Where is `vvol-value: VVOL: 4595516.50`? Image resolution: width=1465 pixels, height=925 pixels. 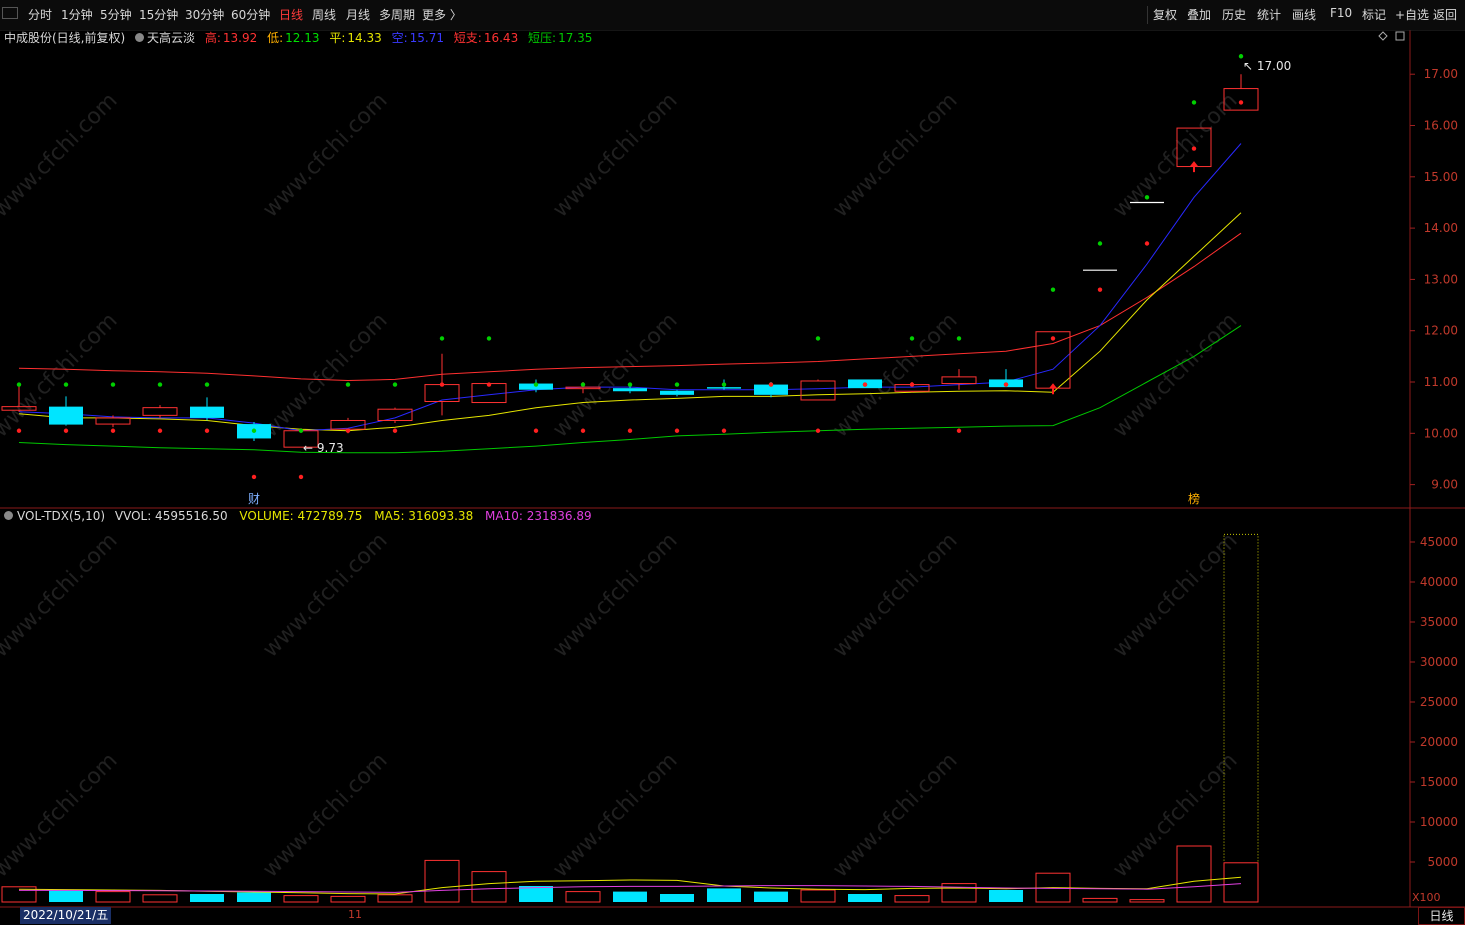 vvol-value: VVOL: 4595516.50 is located at coordinates (171, 516).